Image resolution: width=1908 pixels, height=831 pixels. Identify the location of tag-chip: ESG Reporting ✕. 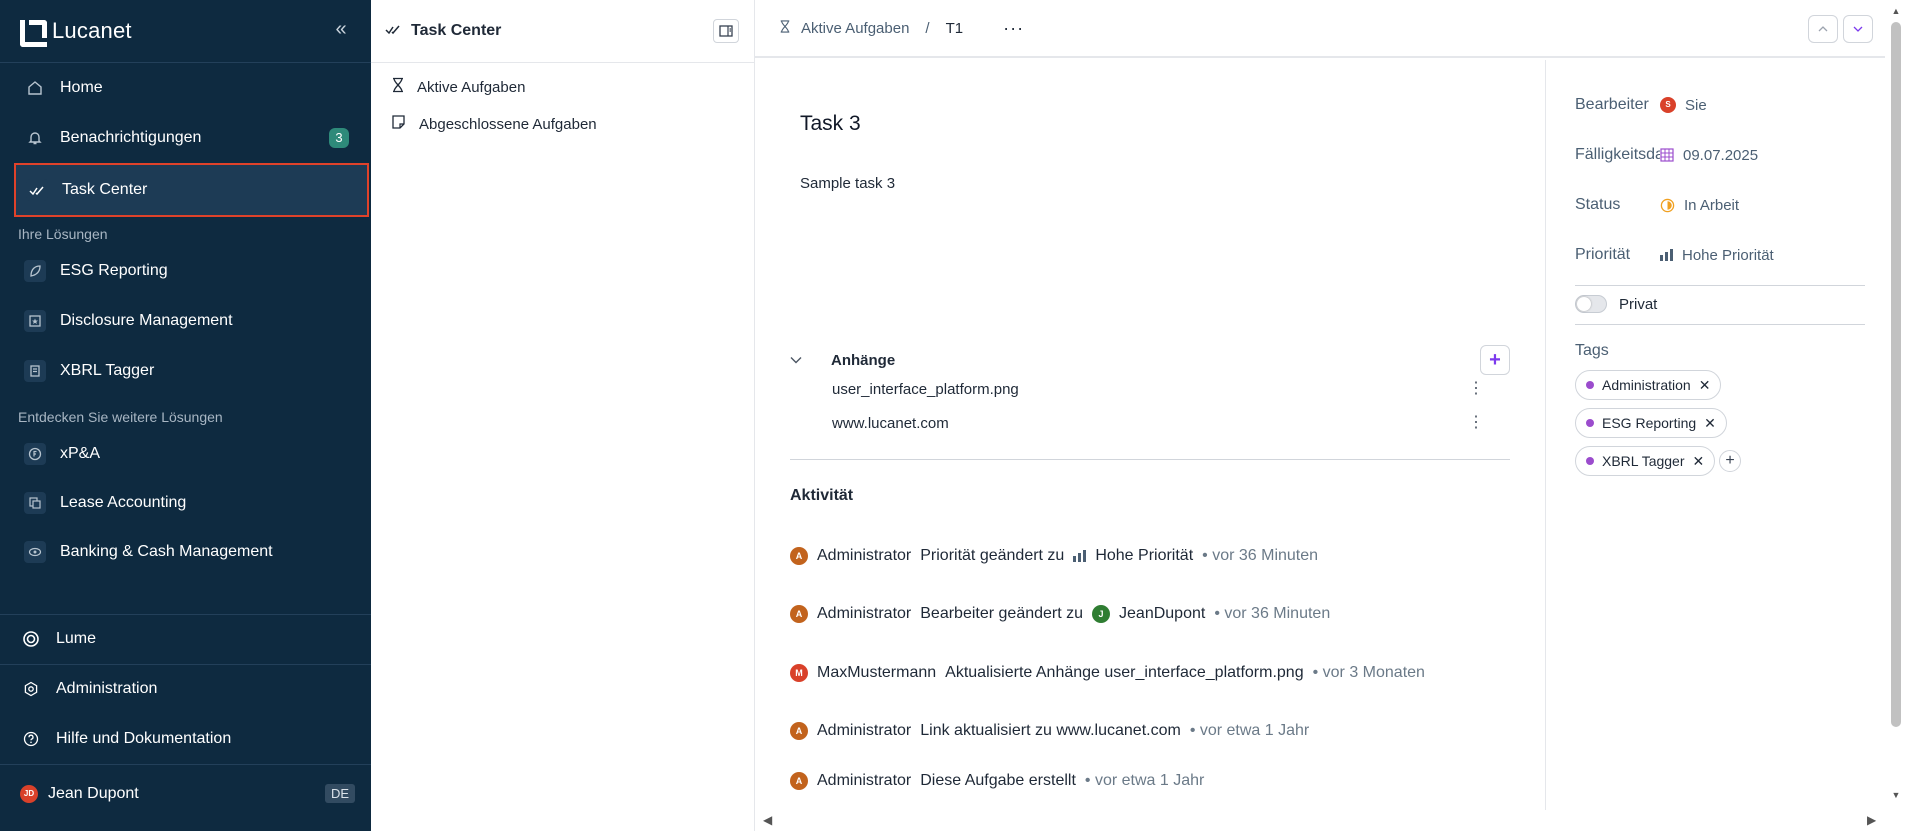
(1651, 423).